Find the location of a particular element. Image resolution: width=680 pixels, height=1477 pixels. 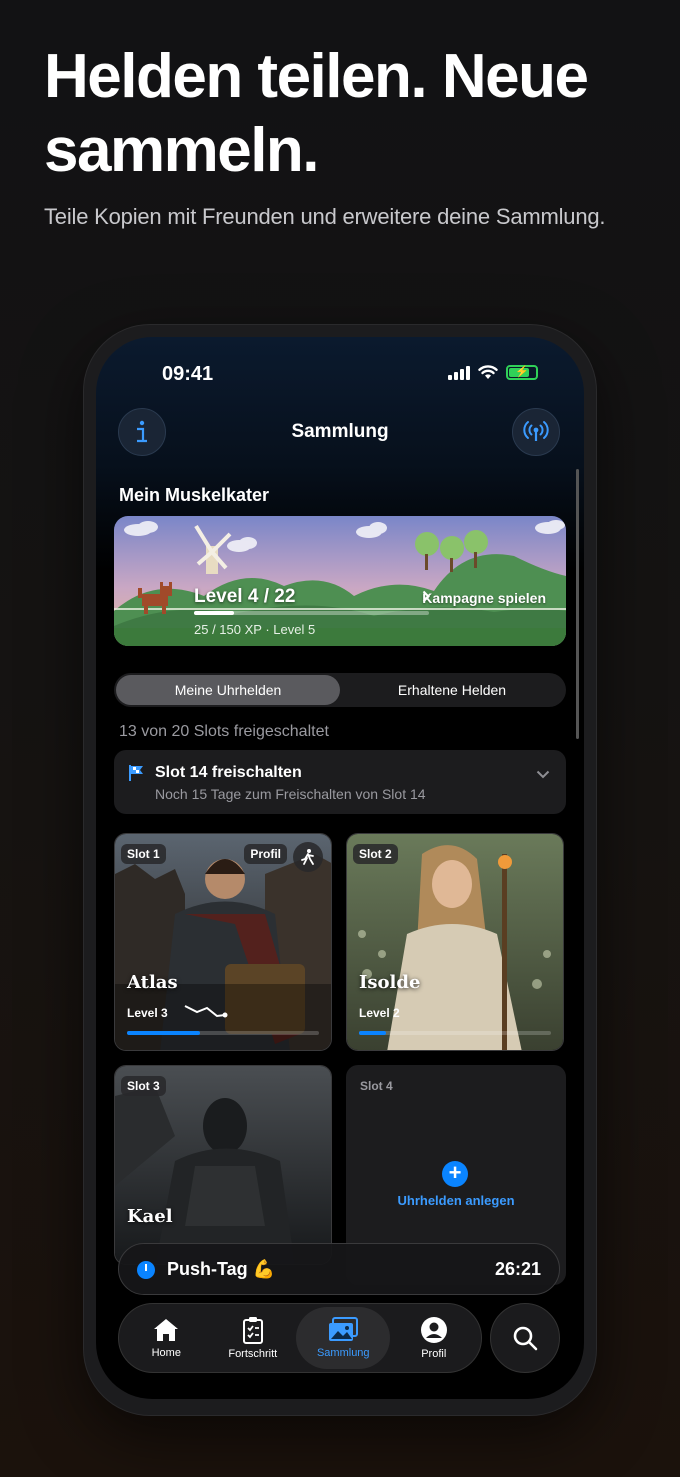

hero-level: Level 2 is located at coordinates (379, 1013).